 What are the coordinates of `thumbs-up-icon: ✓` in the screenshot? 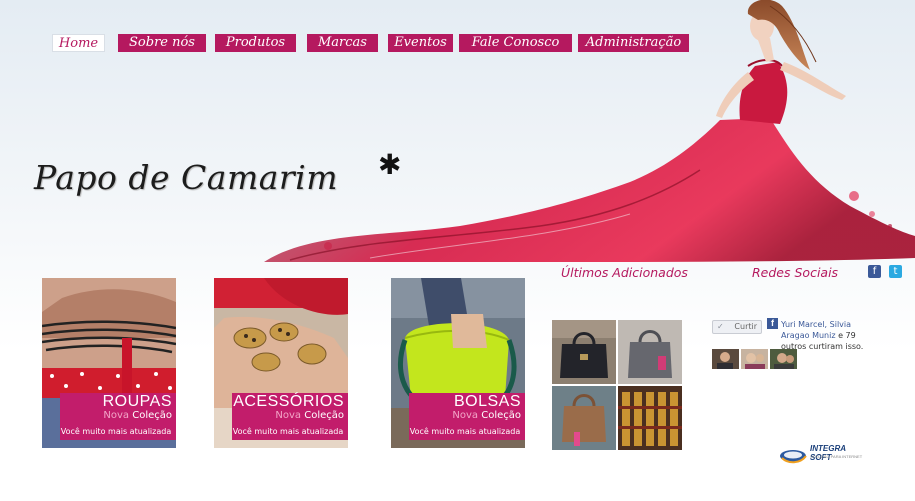 It's located at (720, 326).